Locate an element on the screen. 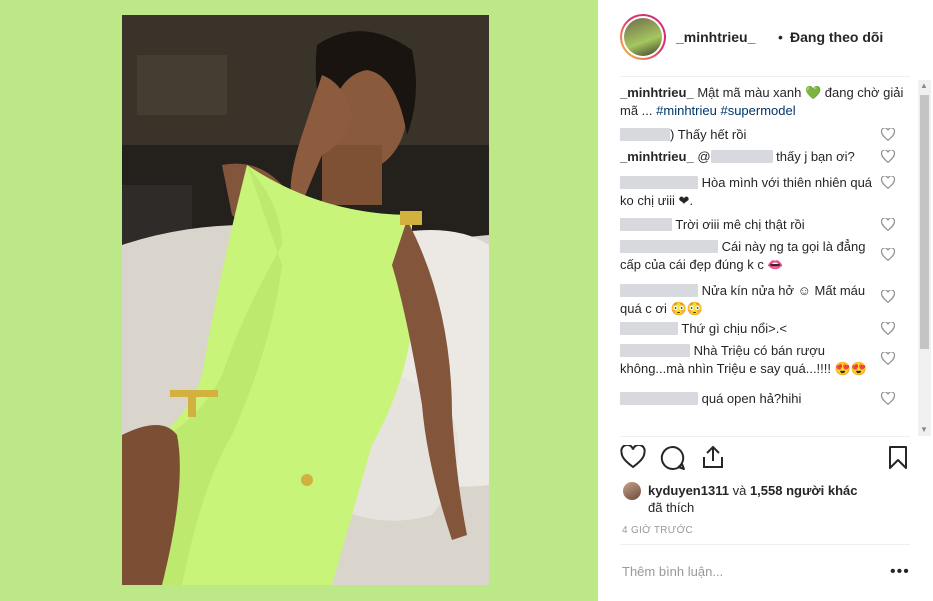 The width and height of the screenshot is (933, 601). caption-username: _minhtrieu_ is located at coordinates (657, 92).